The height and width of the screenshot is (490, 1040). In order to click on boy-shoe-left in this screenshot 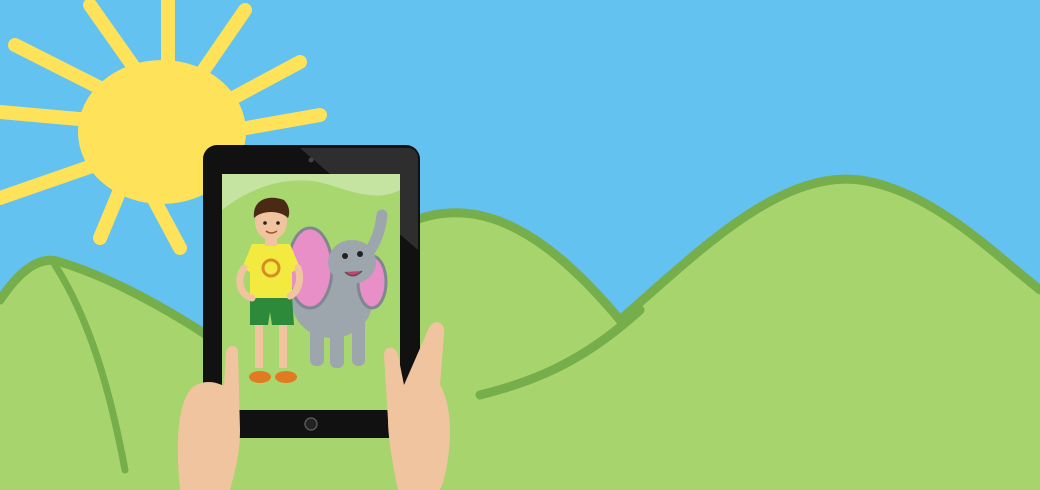, I will do `click(260, 377)`.